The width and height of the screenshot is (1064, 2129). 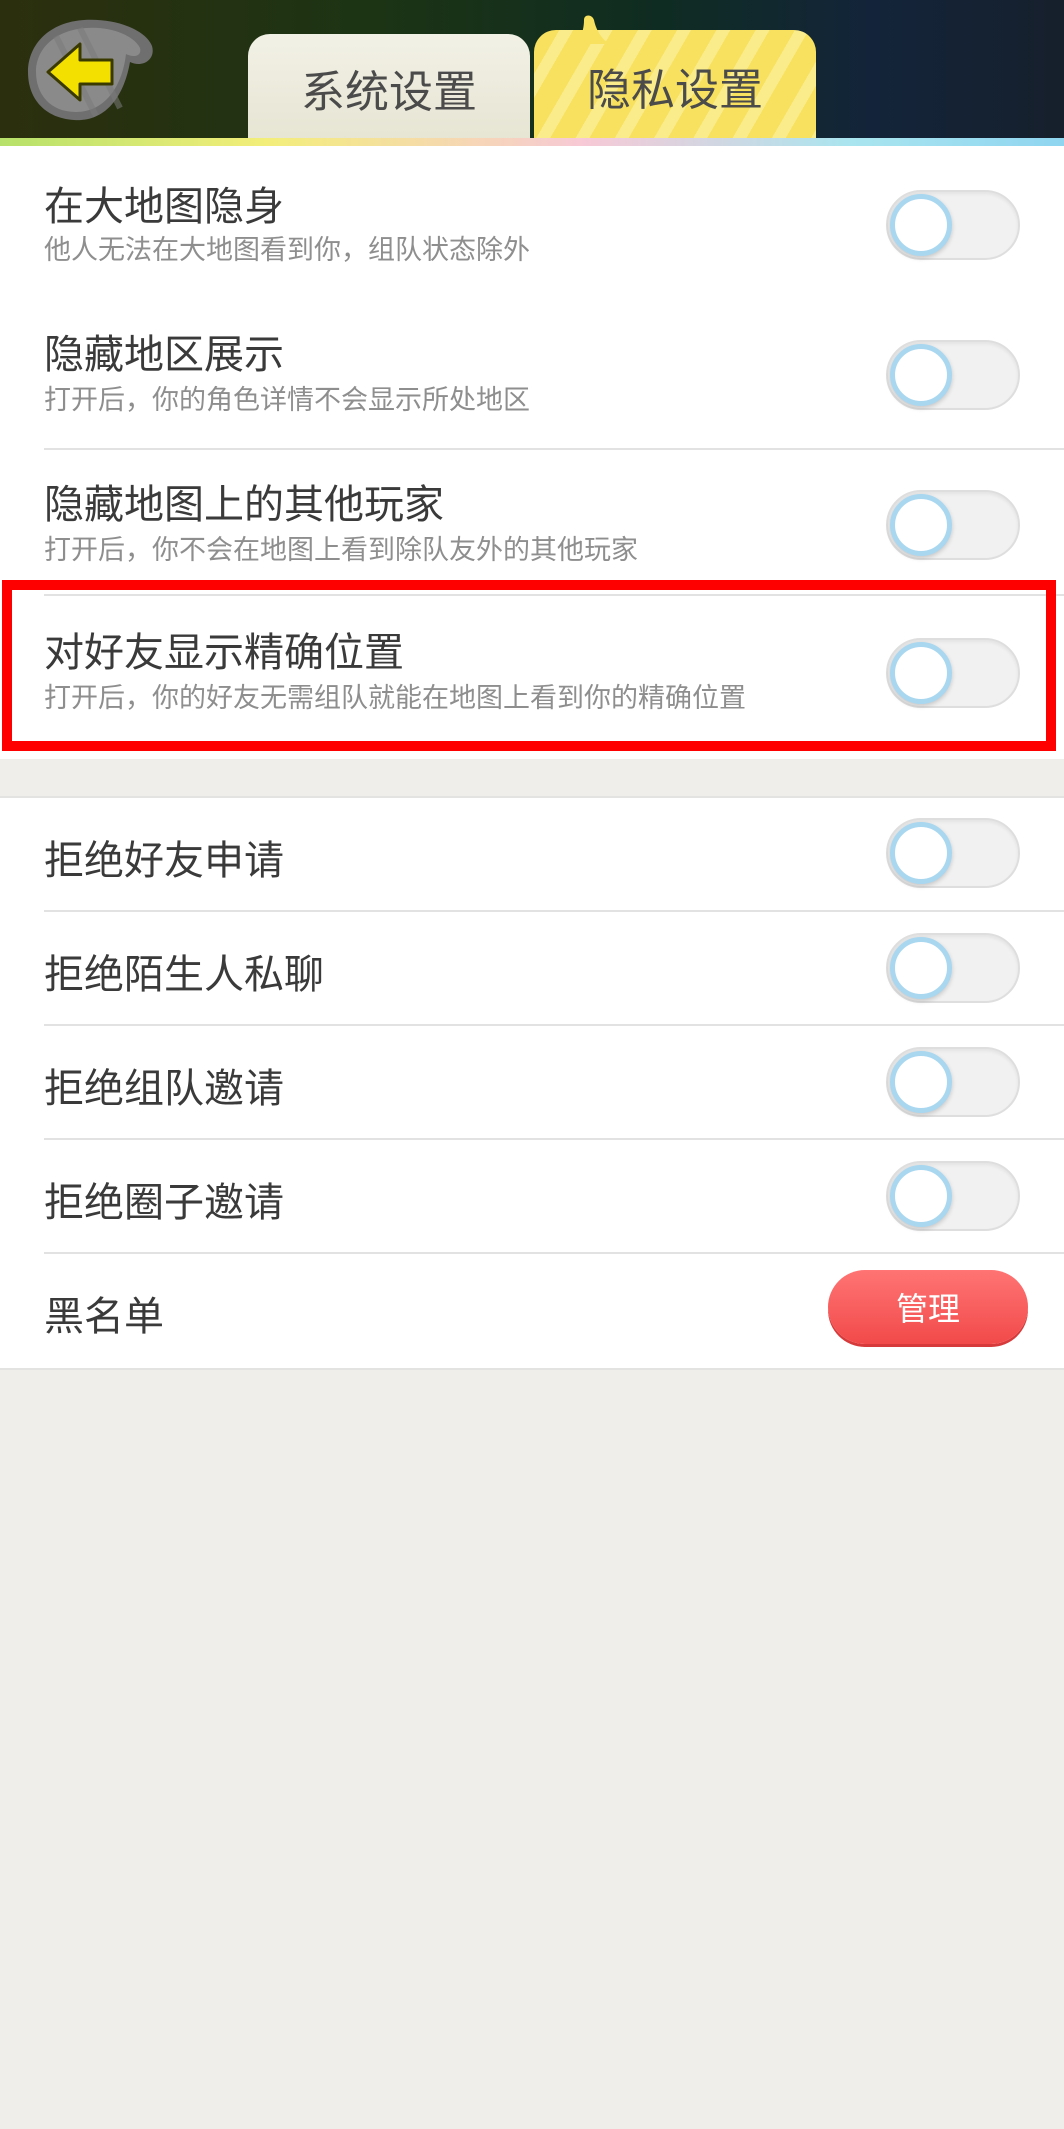 What do you see at coordinates (224, 653) in the screenshot?
I see `setting-title: 对好友显示精确位置` at bounding box center [224, 653].